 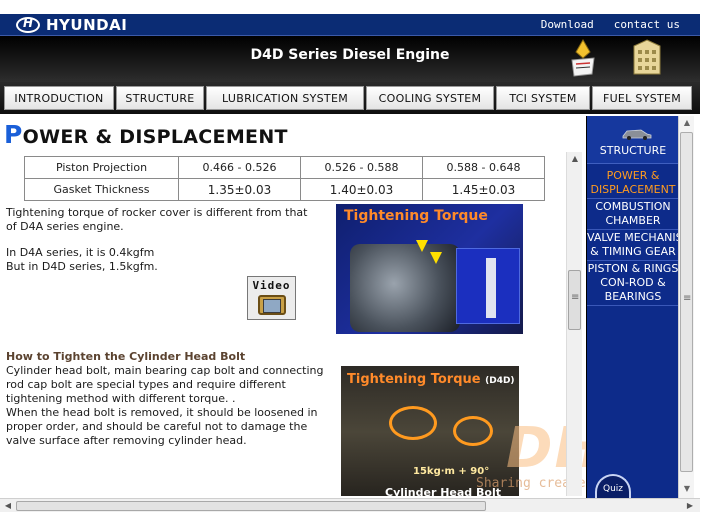 I want to click on sidebar-header-label: STRUCTURE, so click(x=633, y=150).